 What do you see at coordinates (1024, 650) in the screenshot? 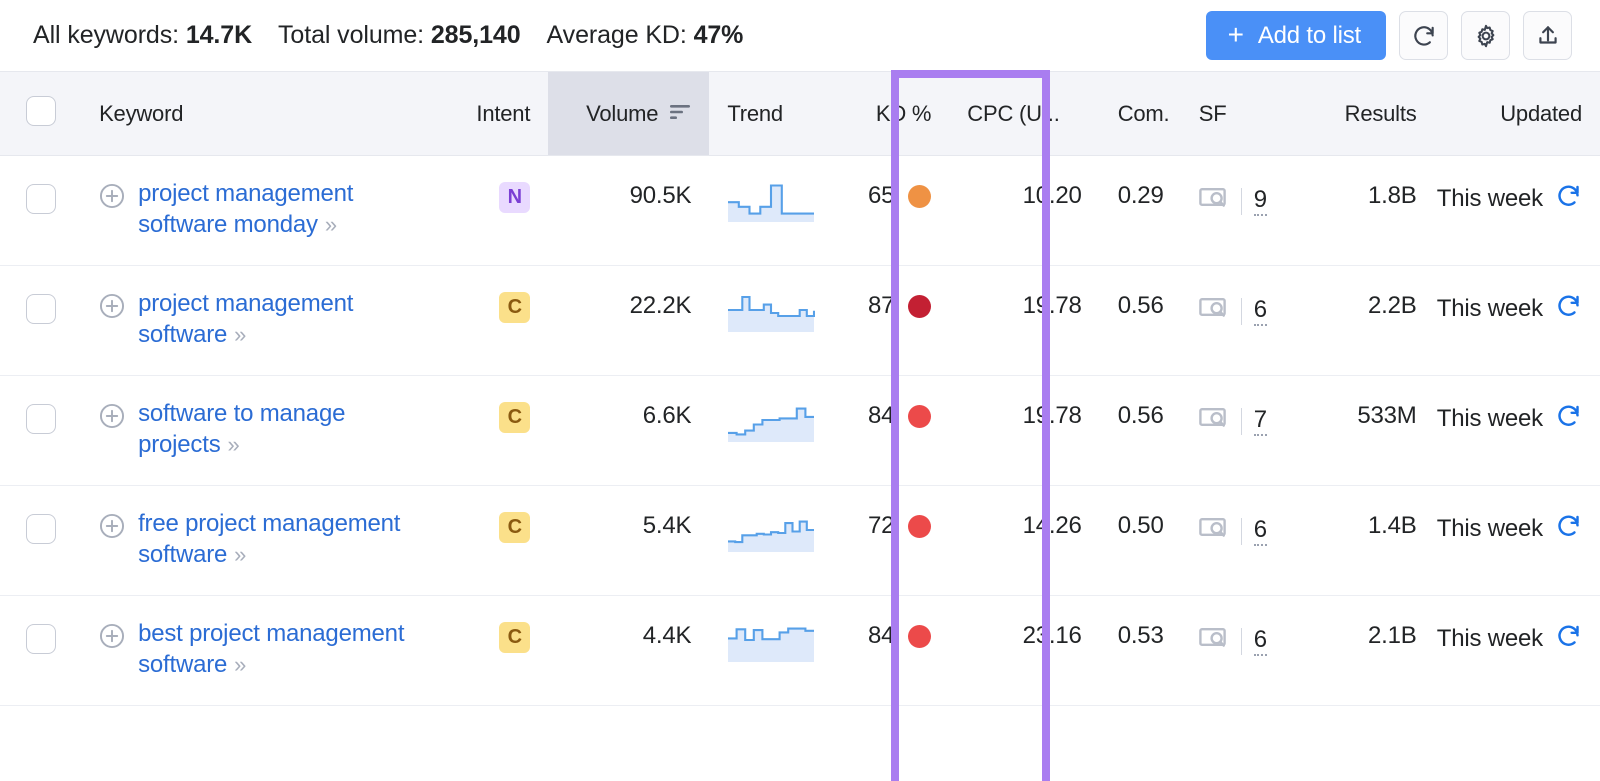
I see `cpc-cell: 23.16` at bounding box center [1024, 650].